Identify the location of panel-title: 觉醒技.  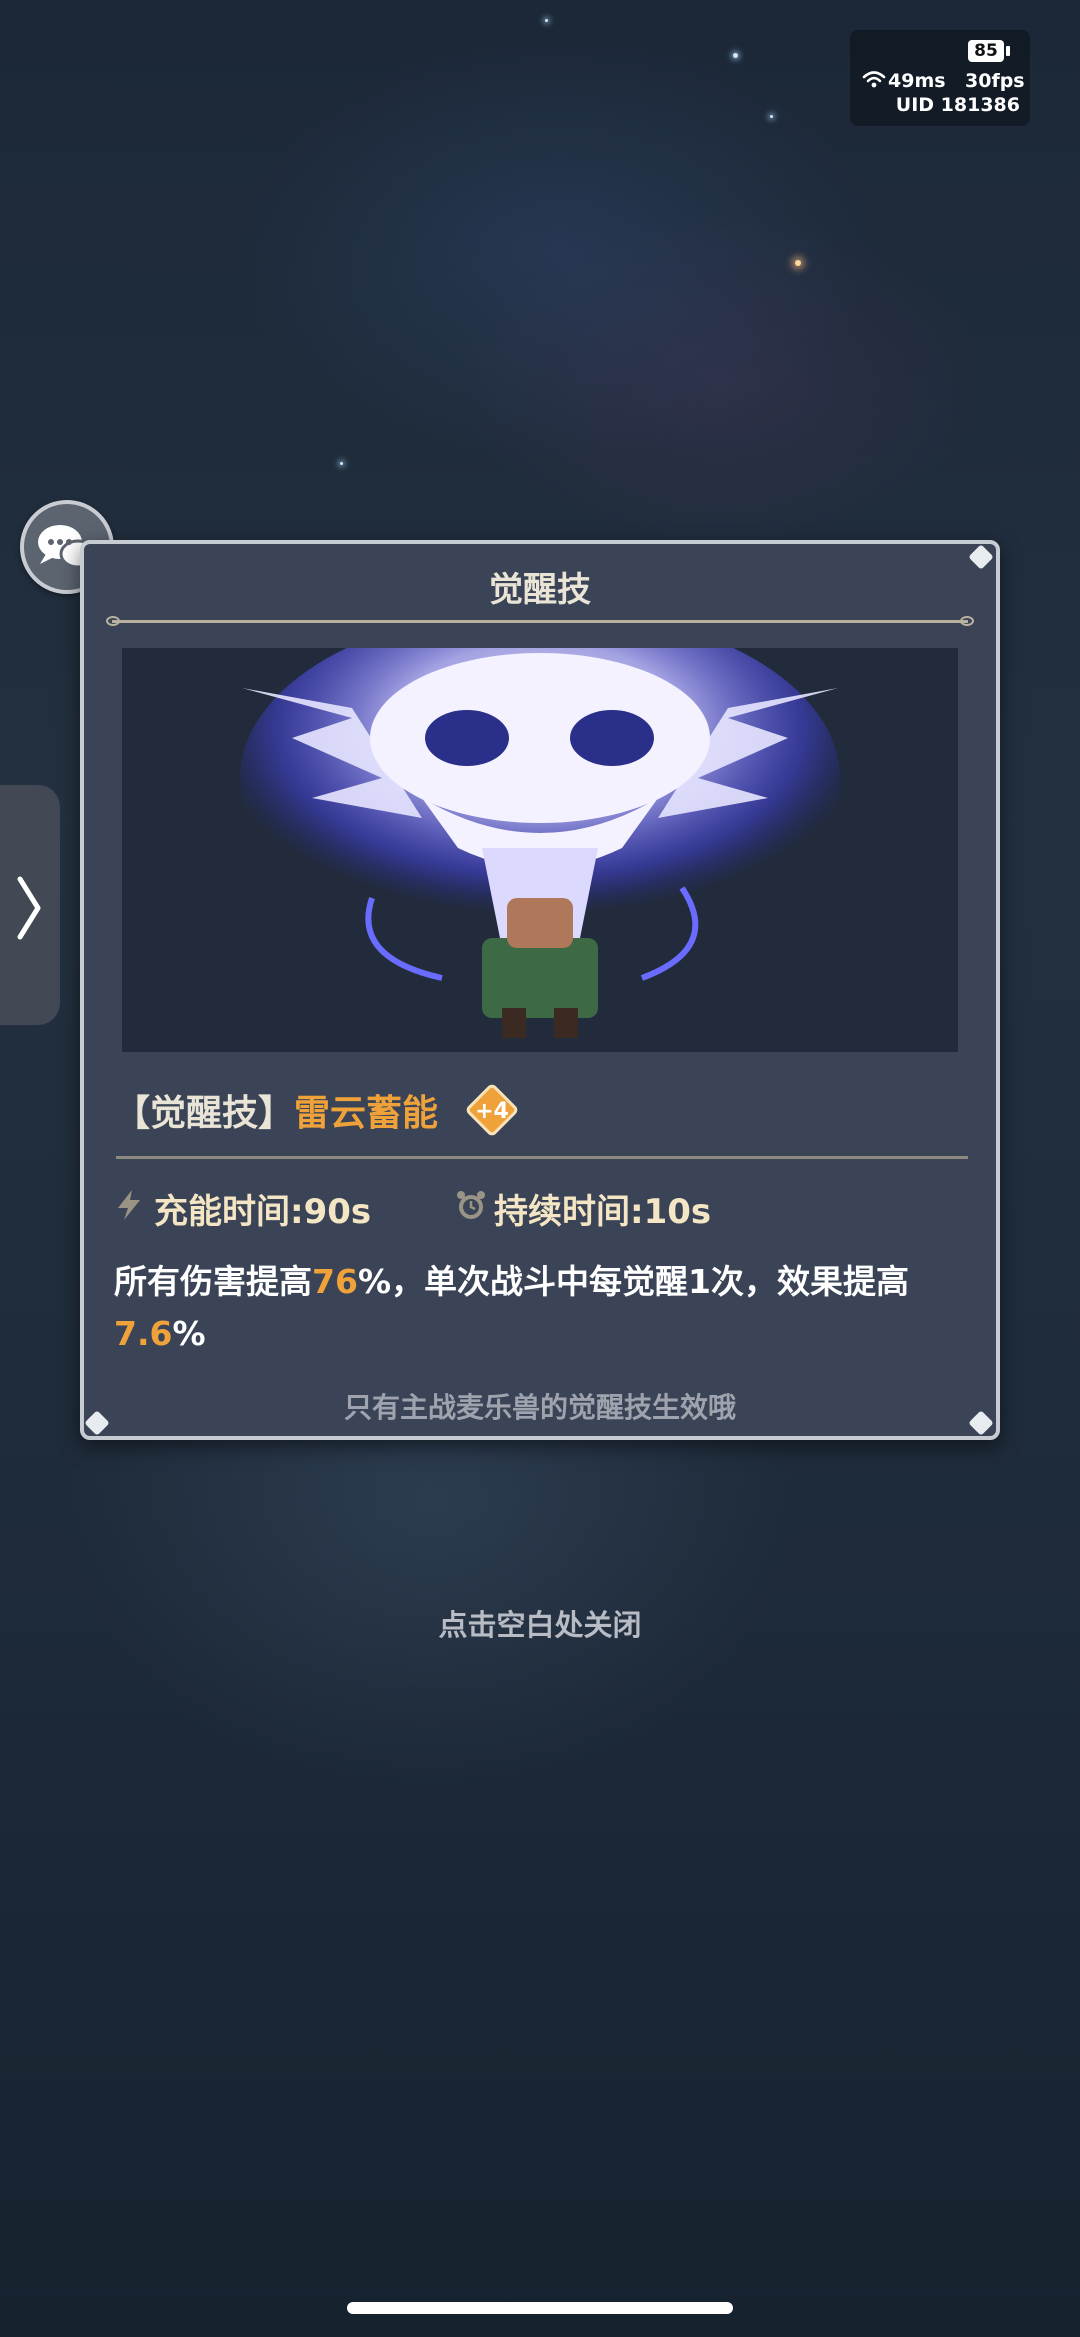
(540, 590).